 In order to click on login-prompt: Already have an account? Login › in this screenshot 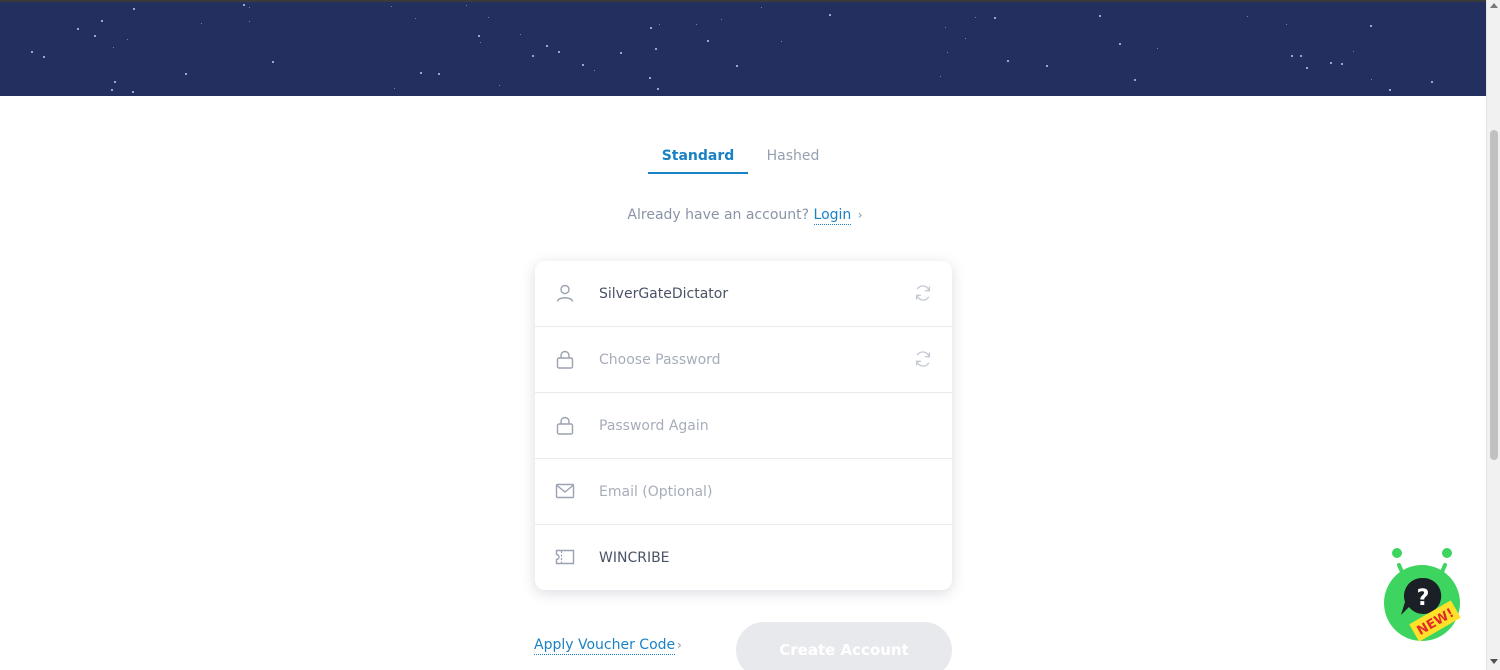, I will do `click(745, 218)`.